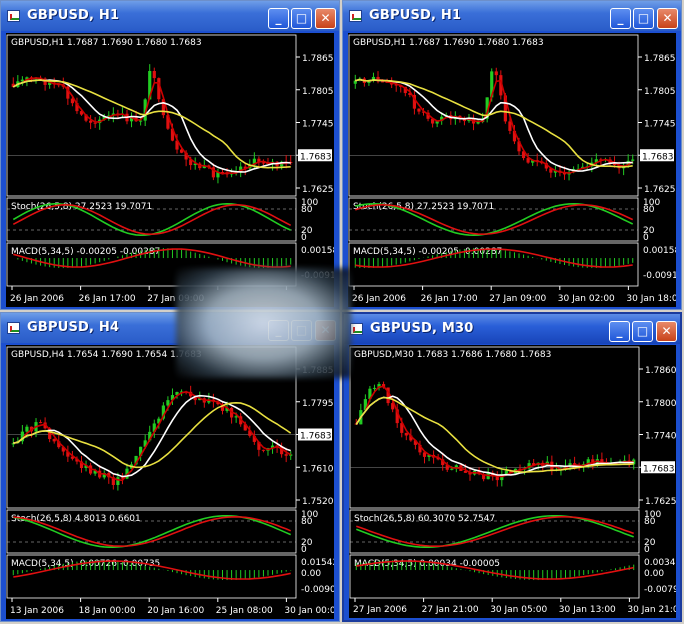  What do you see at coordinates (660, 404) in the screenshot?
I see `price-tick-label: 1.7800` at bounding box center [660, 404].